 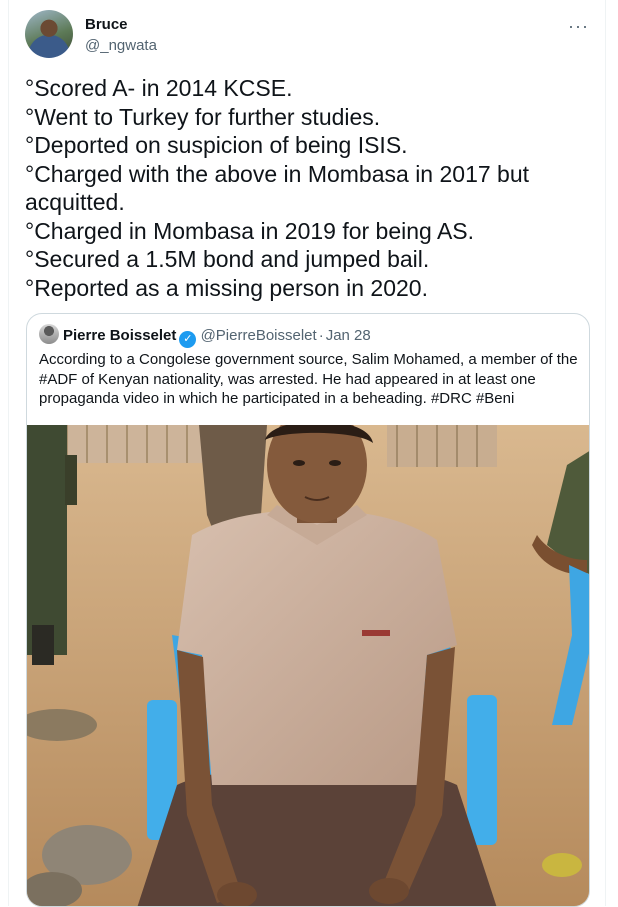 I want to click on quoted-date: Jan 28, so click(x=348, y=335).